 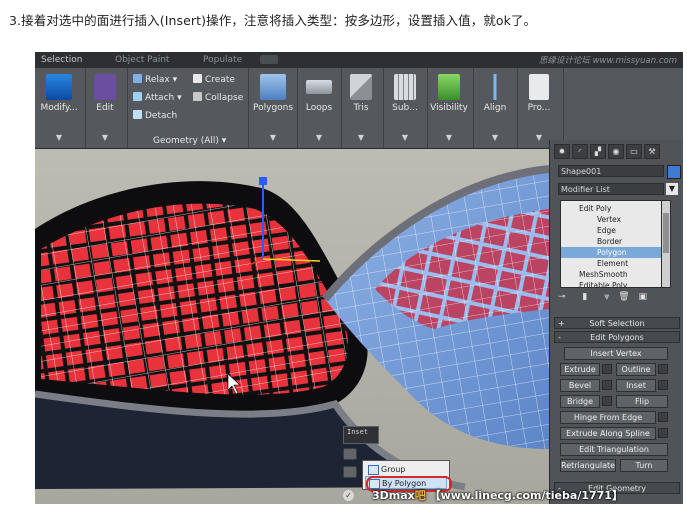 I want to click on polygons-icon, so click(x=273, y=87).